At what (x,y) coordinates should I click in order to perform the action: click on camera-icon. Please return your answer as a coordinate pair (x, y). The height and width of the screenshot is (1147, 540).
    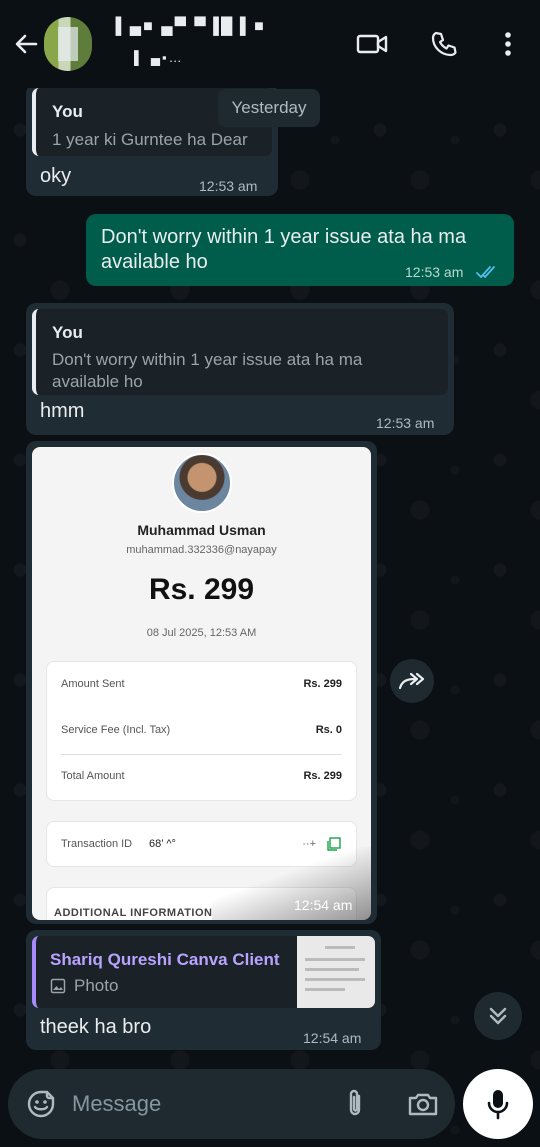
    Looking at the image, I should click on (423, 1104).